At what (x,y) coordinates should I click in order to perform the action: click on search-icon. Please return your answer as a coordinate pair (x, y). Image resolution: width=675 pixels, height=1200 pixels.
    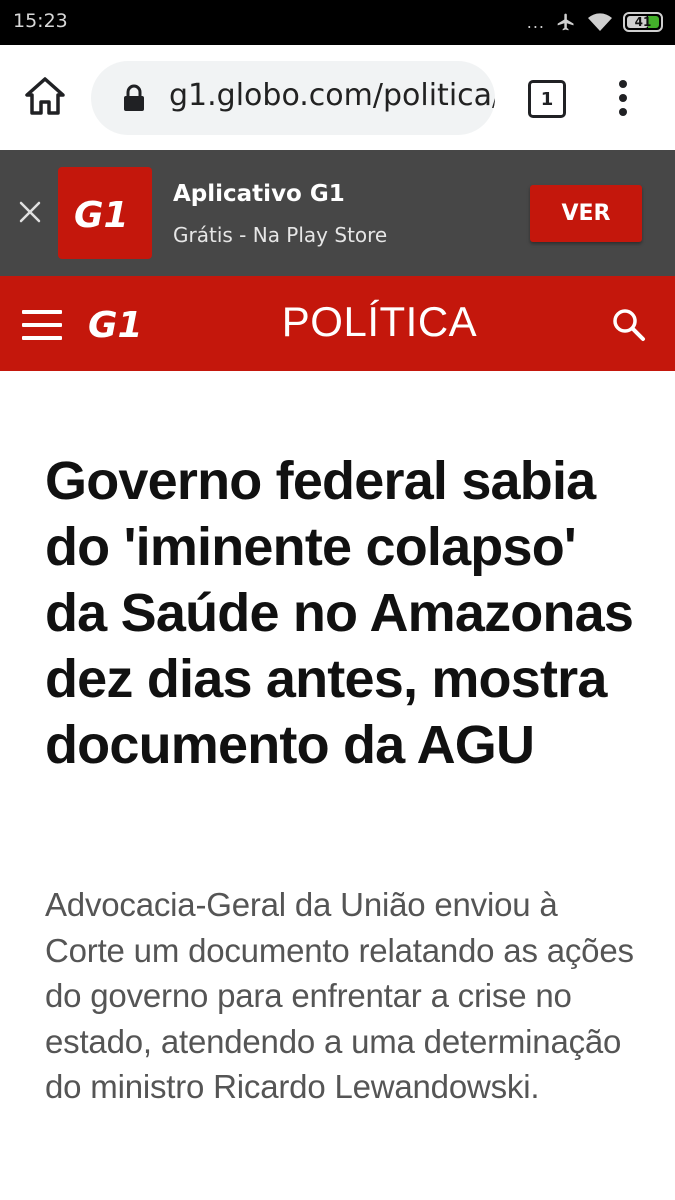
    Looking at the image, I should click on (629, 325).